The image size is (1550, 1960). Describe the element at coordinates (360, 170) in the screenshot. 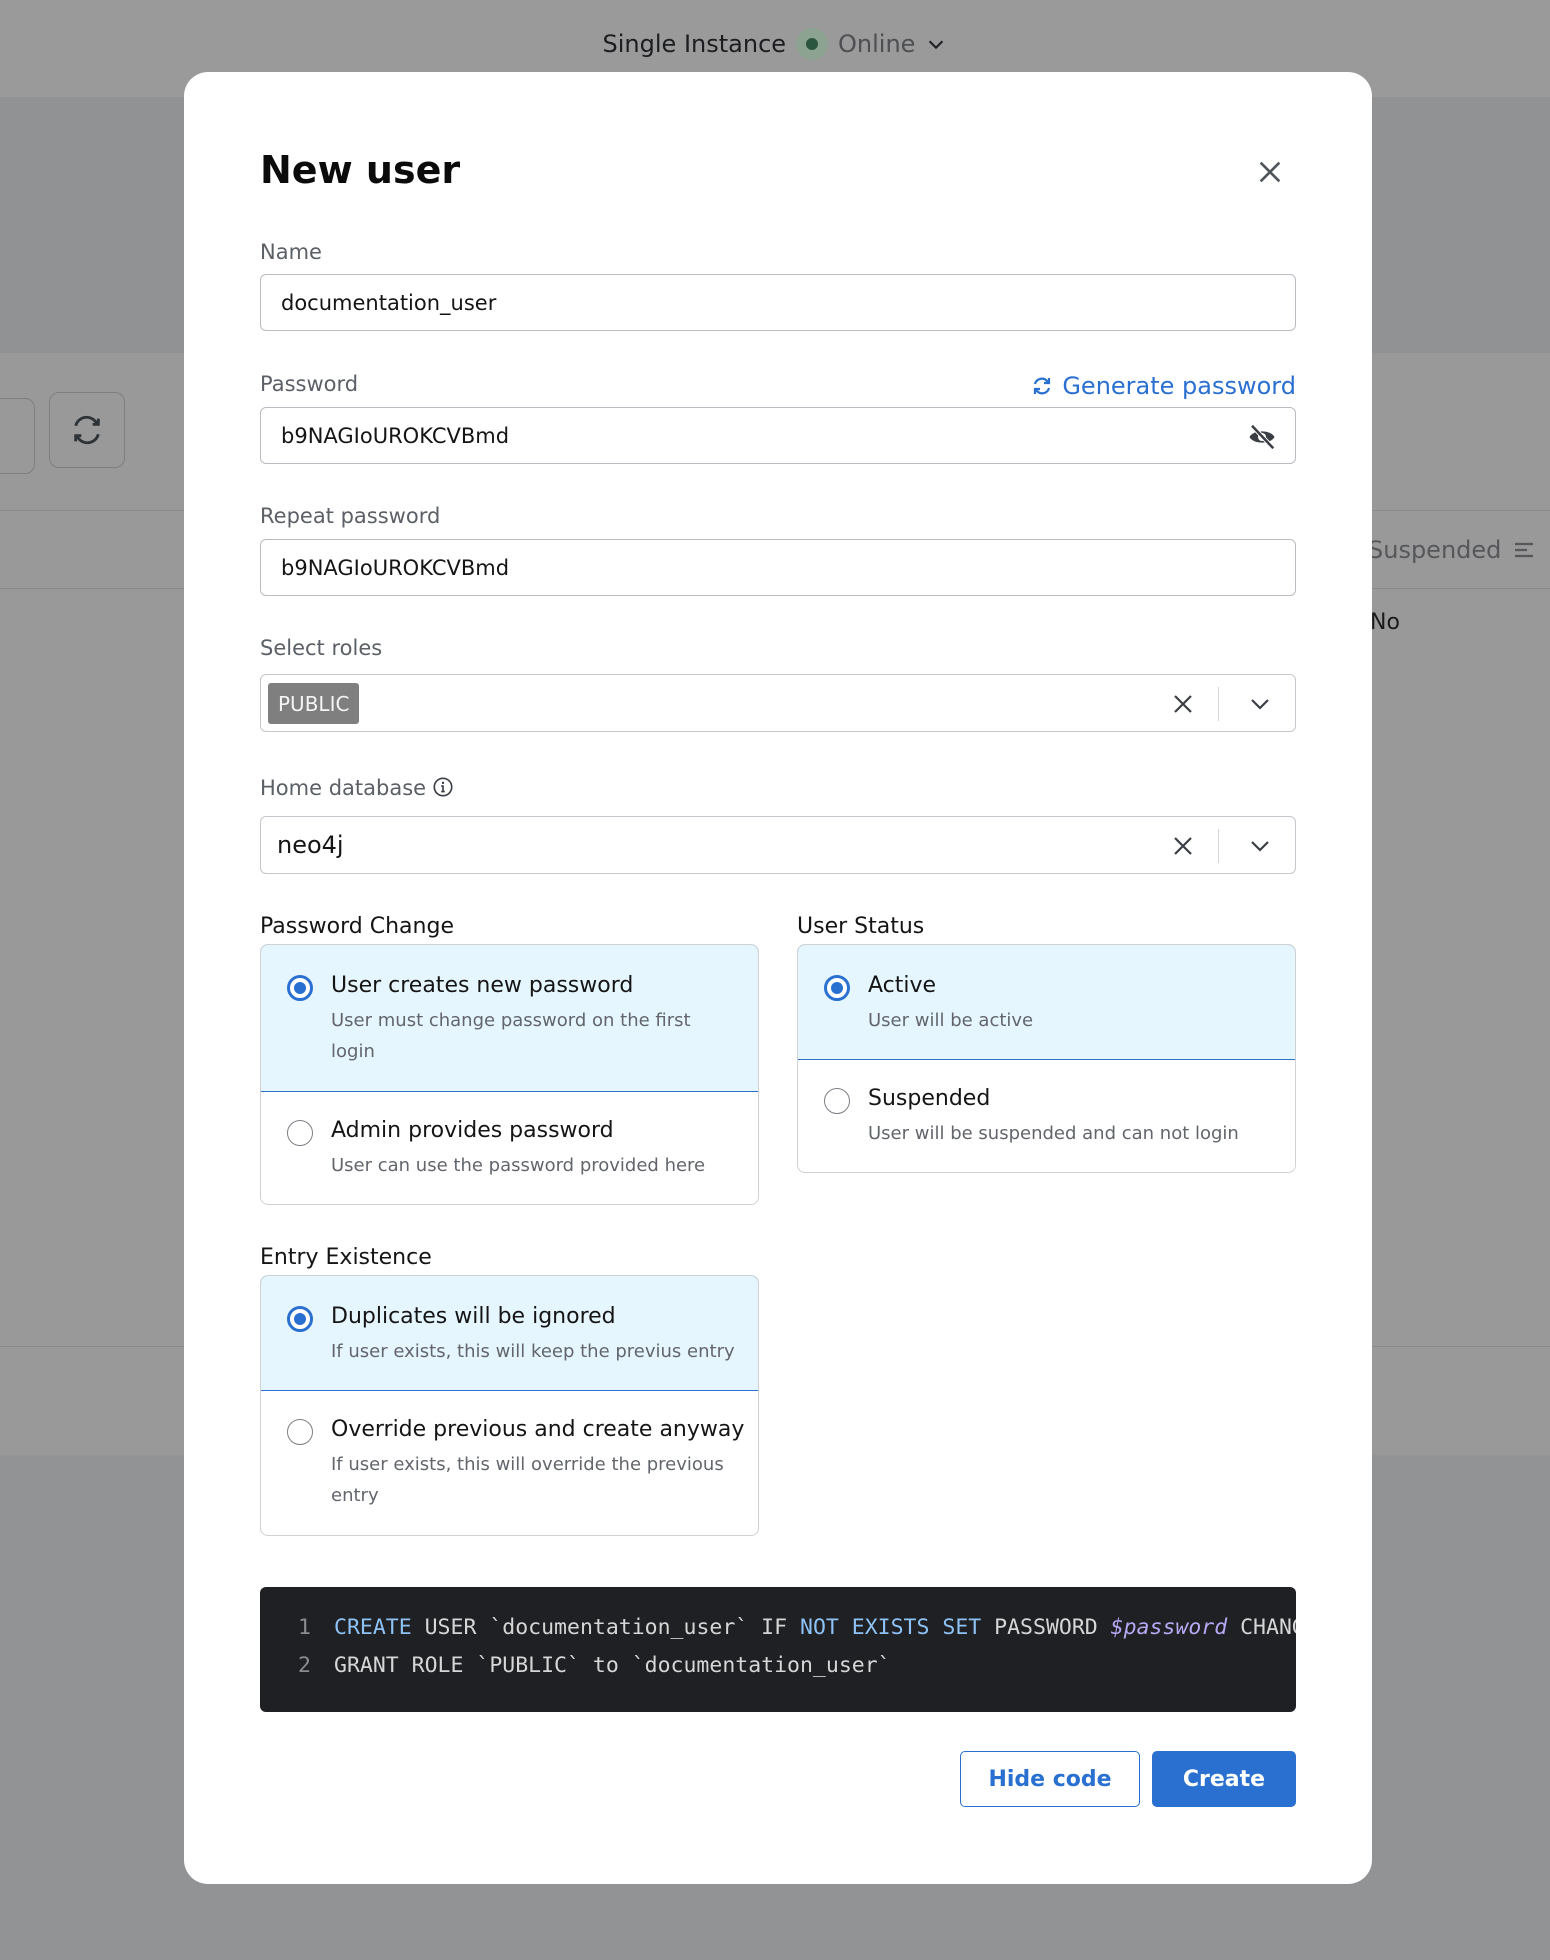

I see `dialog-title: New user` at that location.